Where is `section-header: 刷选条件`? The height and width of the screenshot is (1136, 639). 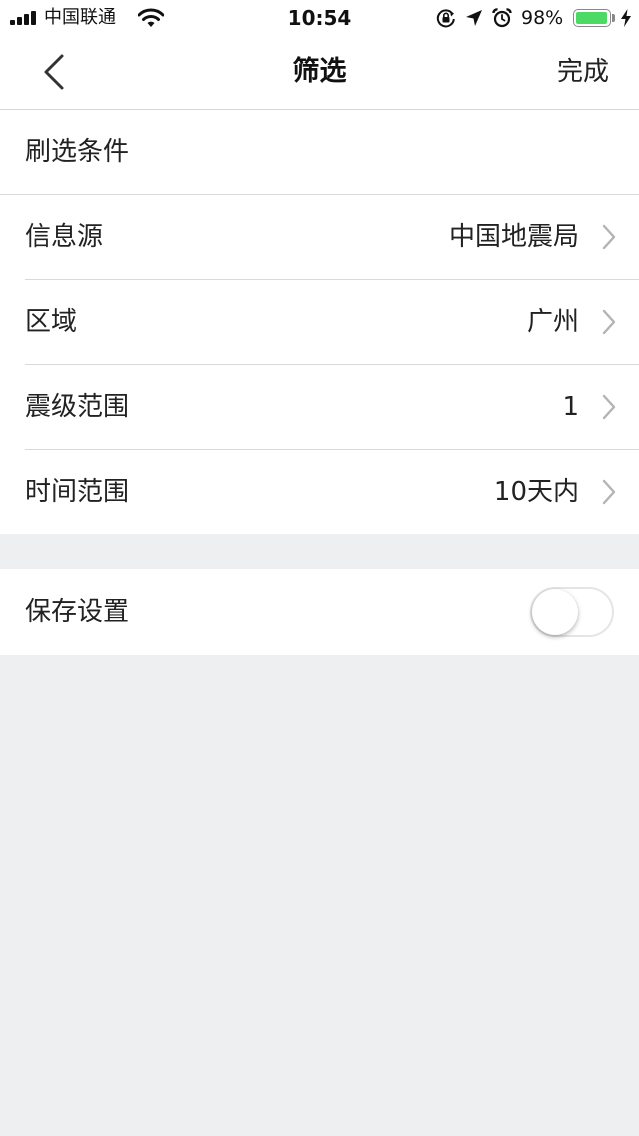 section-header: 刷选条件 is located at coordinates (319, 152).